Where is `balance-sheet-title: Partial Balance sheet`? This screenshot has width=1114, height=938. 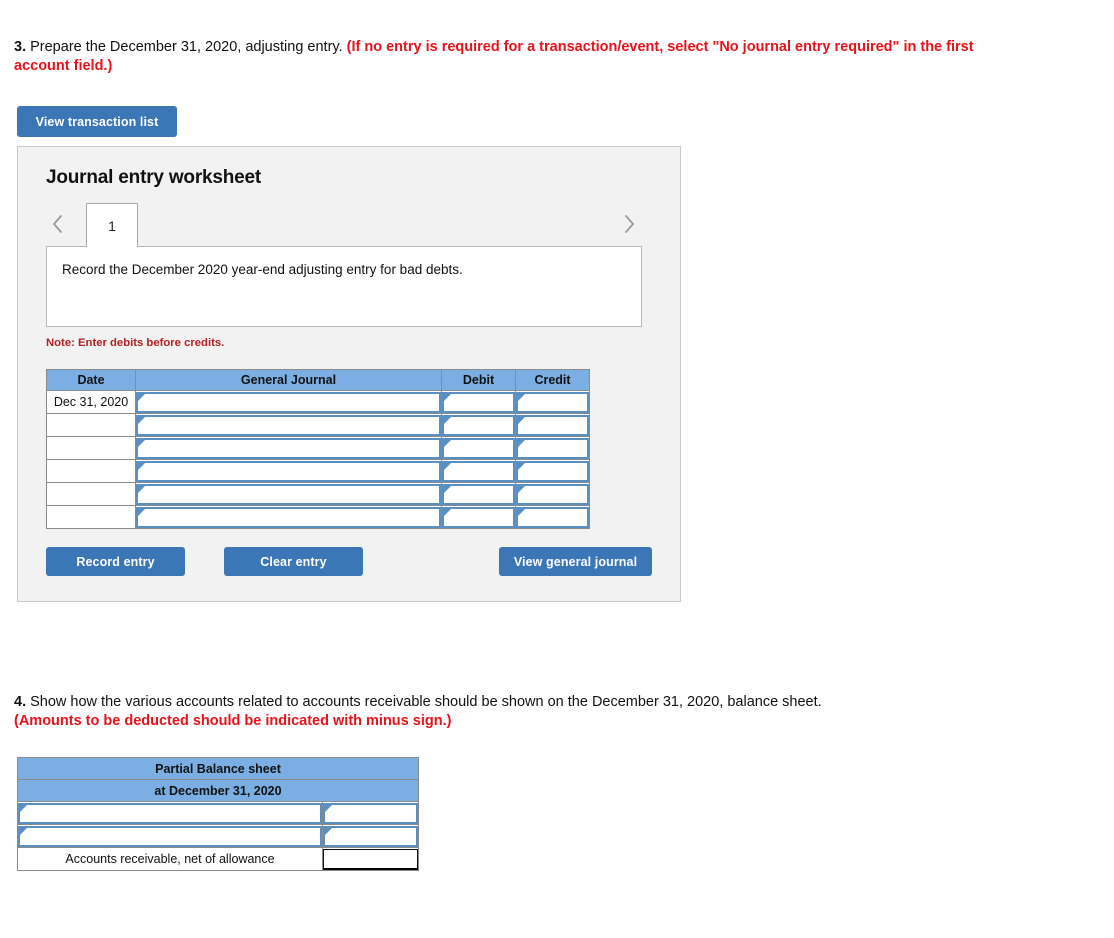
balance-sheet-title: Partial Balance sheet is located at coordinates (218, 768).